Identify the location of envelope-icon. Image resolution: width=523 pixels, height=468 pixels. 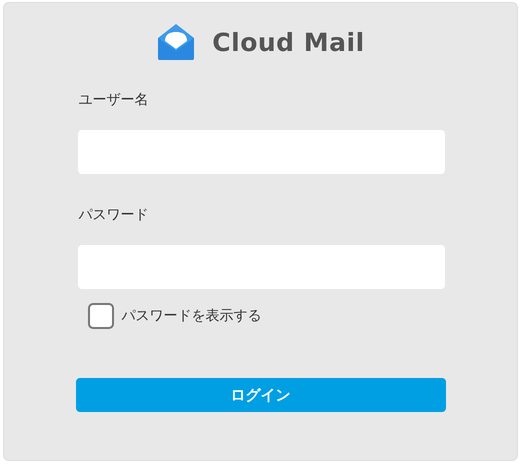
(176, 42).